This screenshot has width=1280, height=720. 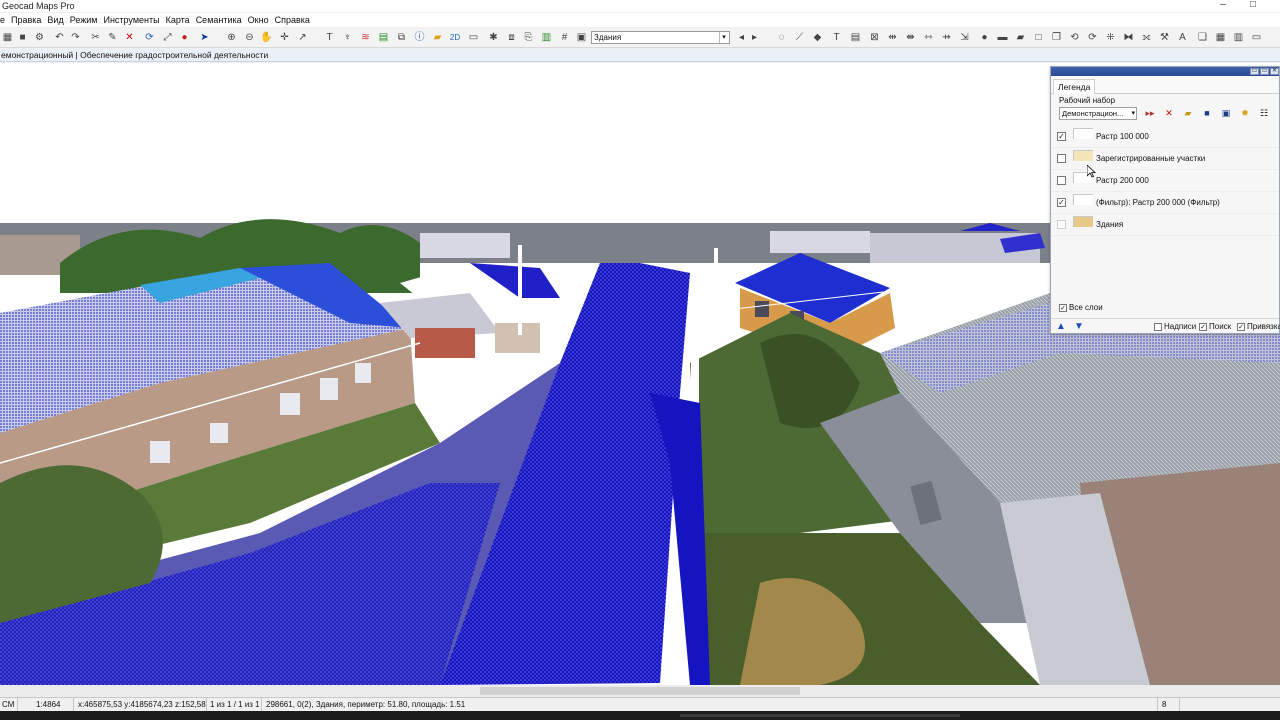 I want to click on fill-icon: ◆, so click(x=817, y=37).